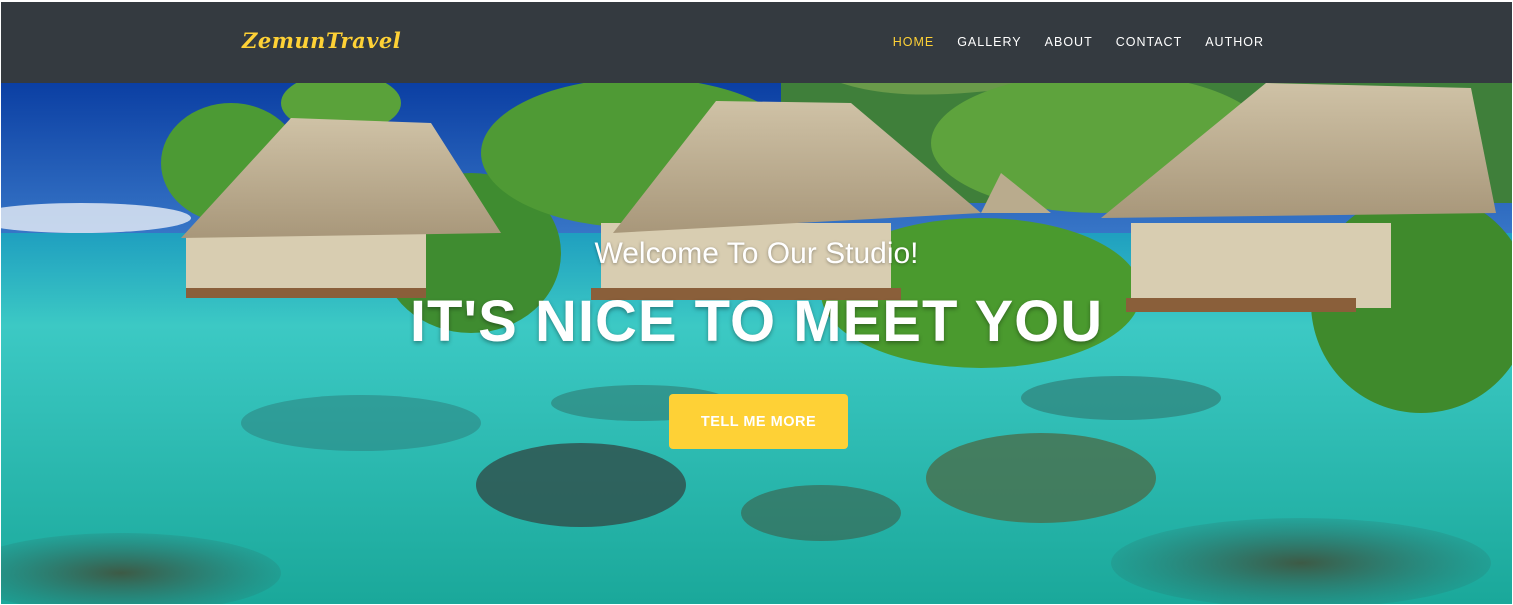 Image resolution: width=1513 pixels, height=605 pixels. I want to click on hero-heading: IT'S NICE TO MEET YOU, so click(756, 321).